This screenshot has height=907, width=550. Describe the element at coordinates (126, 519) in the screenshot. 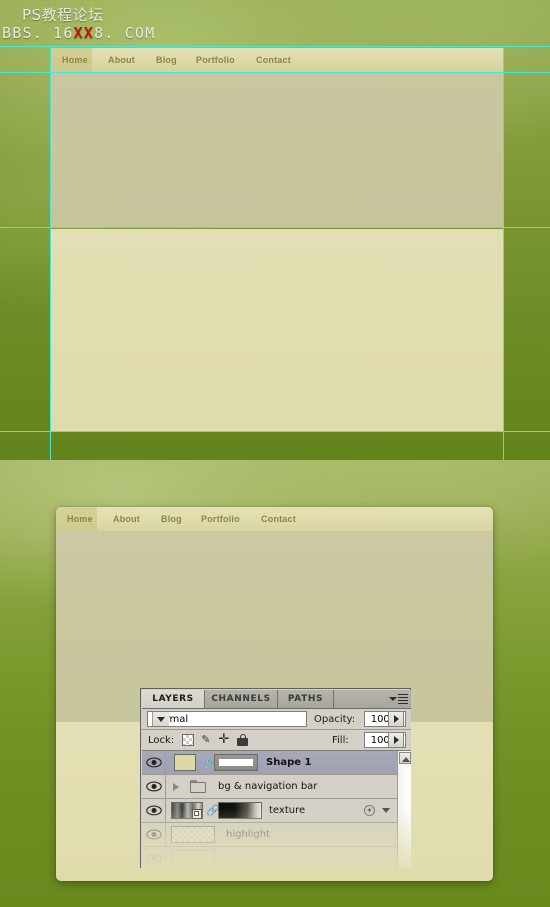

I see `nav-item-about: About` at that location.